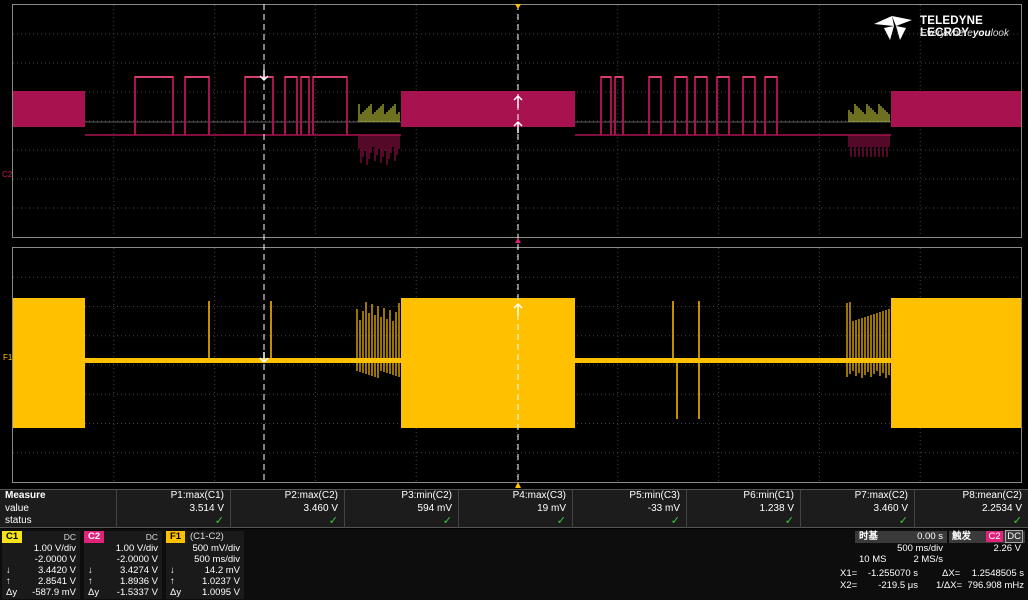  Describe the element at coordinates (426, 495) in the screenshot. I see `measure-param-3-name: P3:min(C2)` at that location.